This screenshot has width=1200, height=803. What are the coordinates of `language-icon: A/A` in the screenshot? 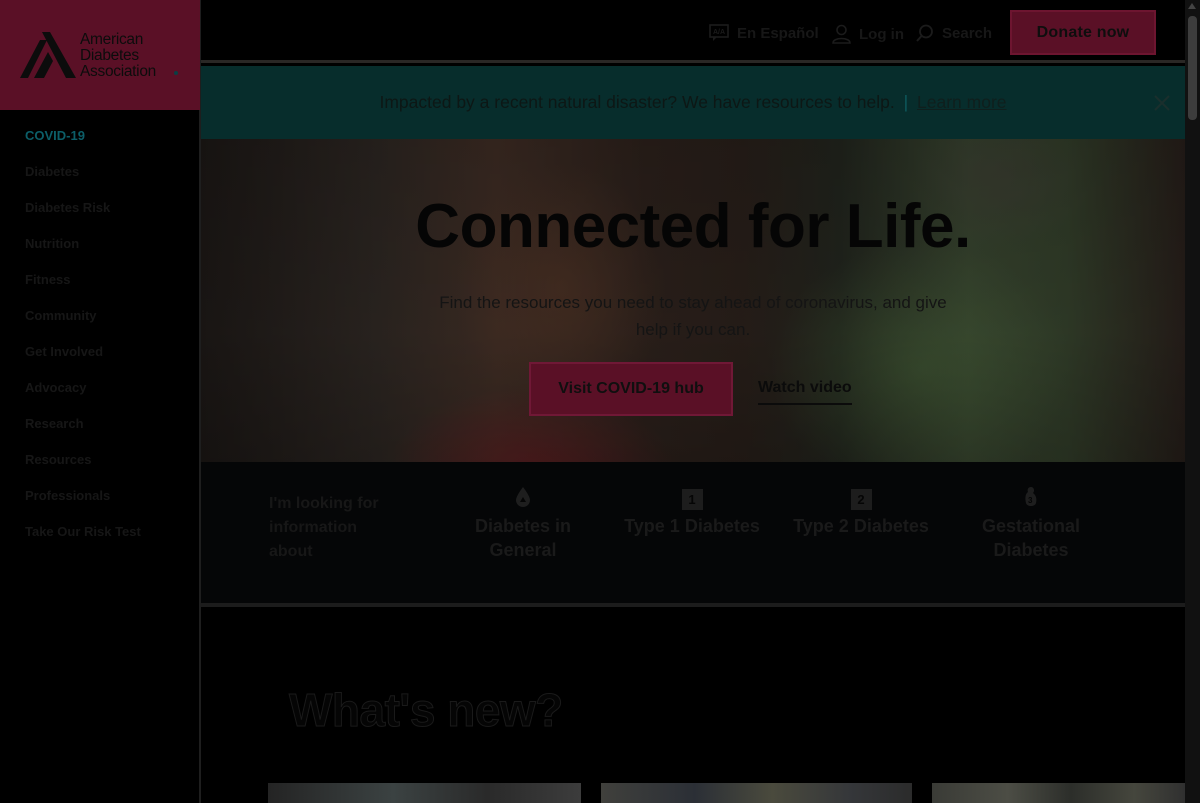 It's located at (719, 32).